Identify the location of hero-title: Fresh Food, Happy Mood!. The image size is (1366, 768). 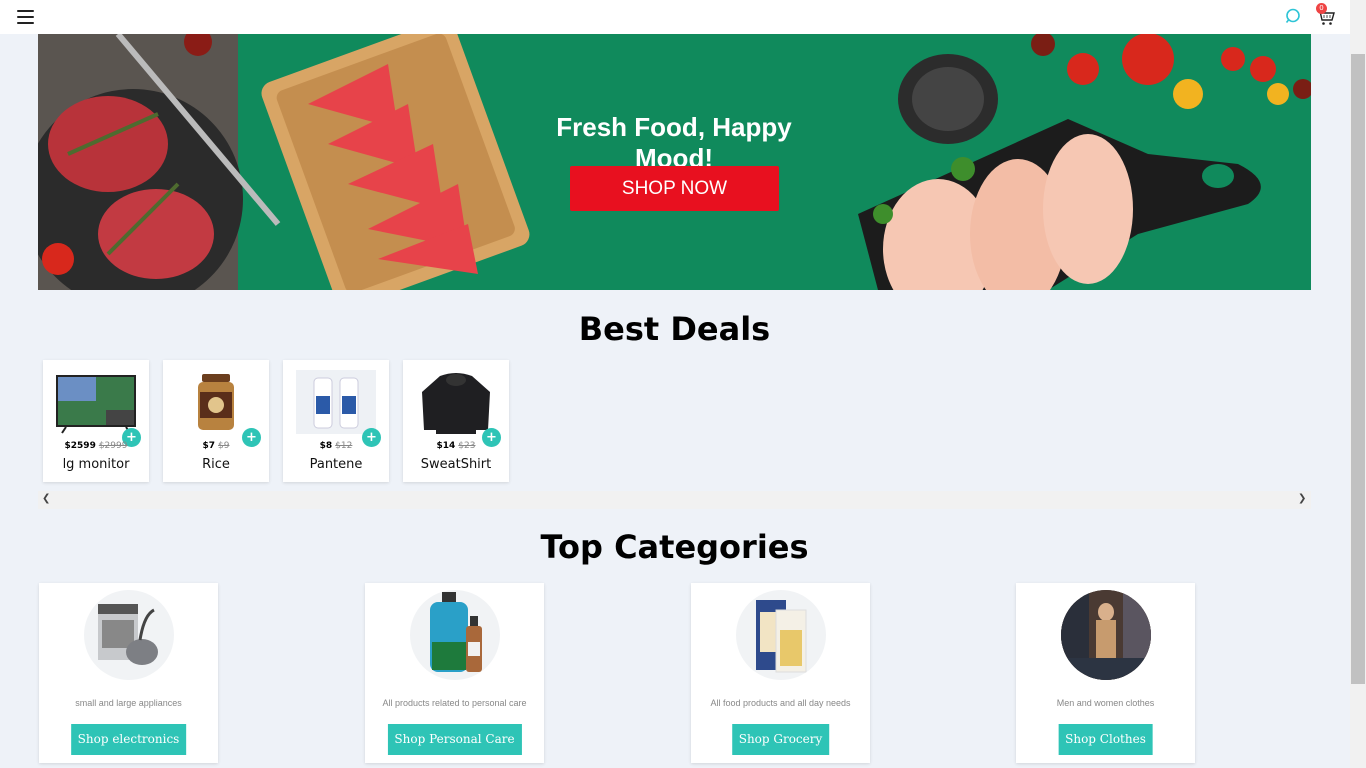
(674, 142).